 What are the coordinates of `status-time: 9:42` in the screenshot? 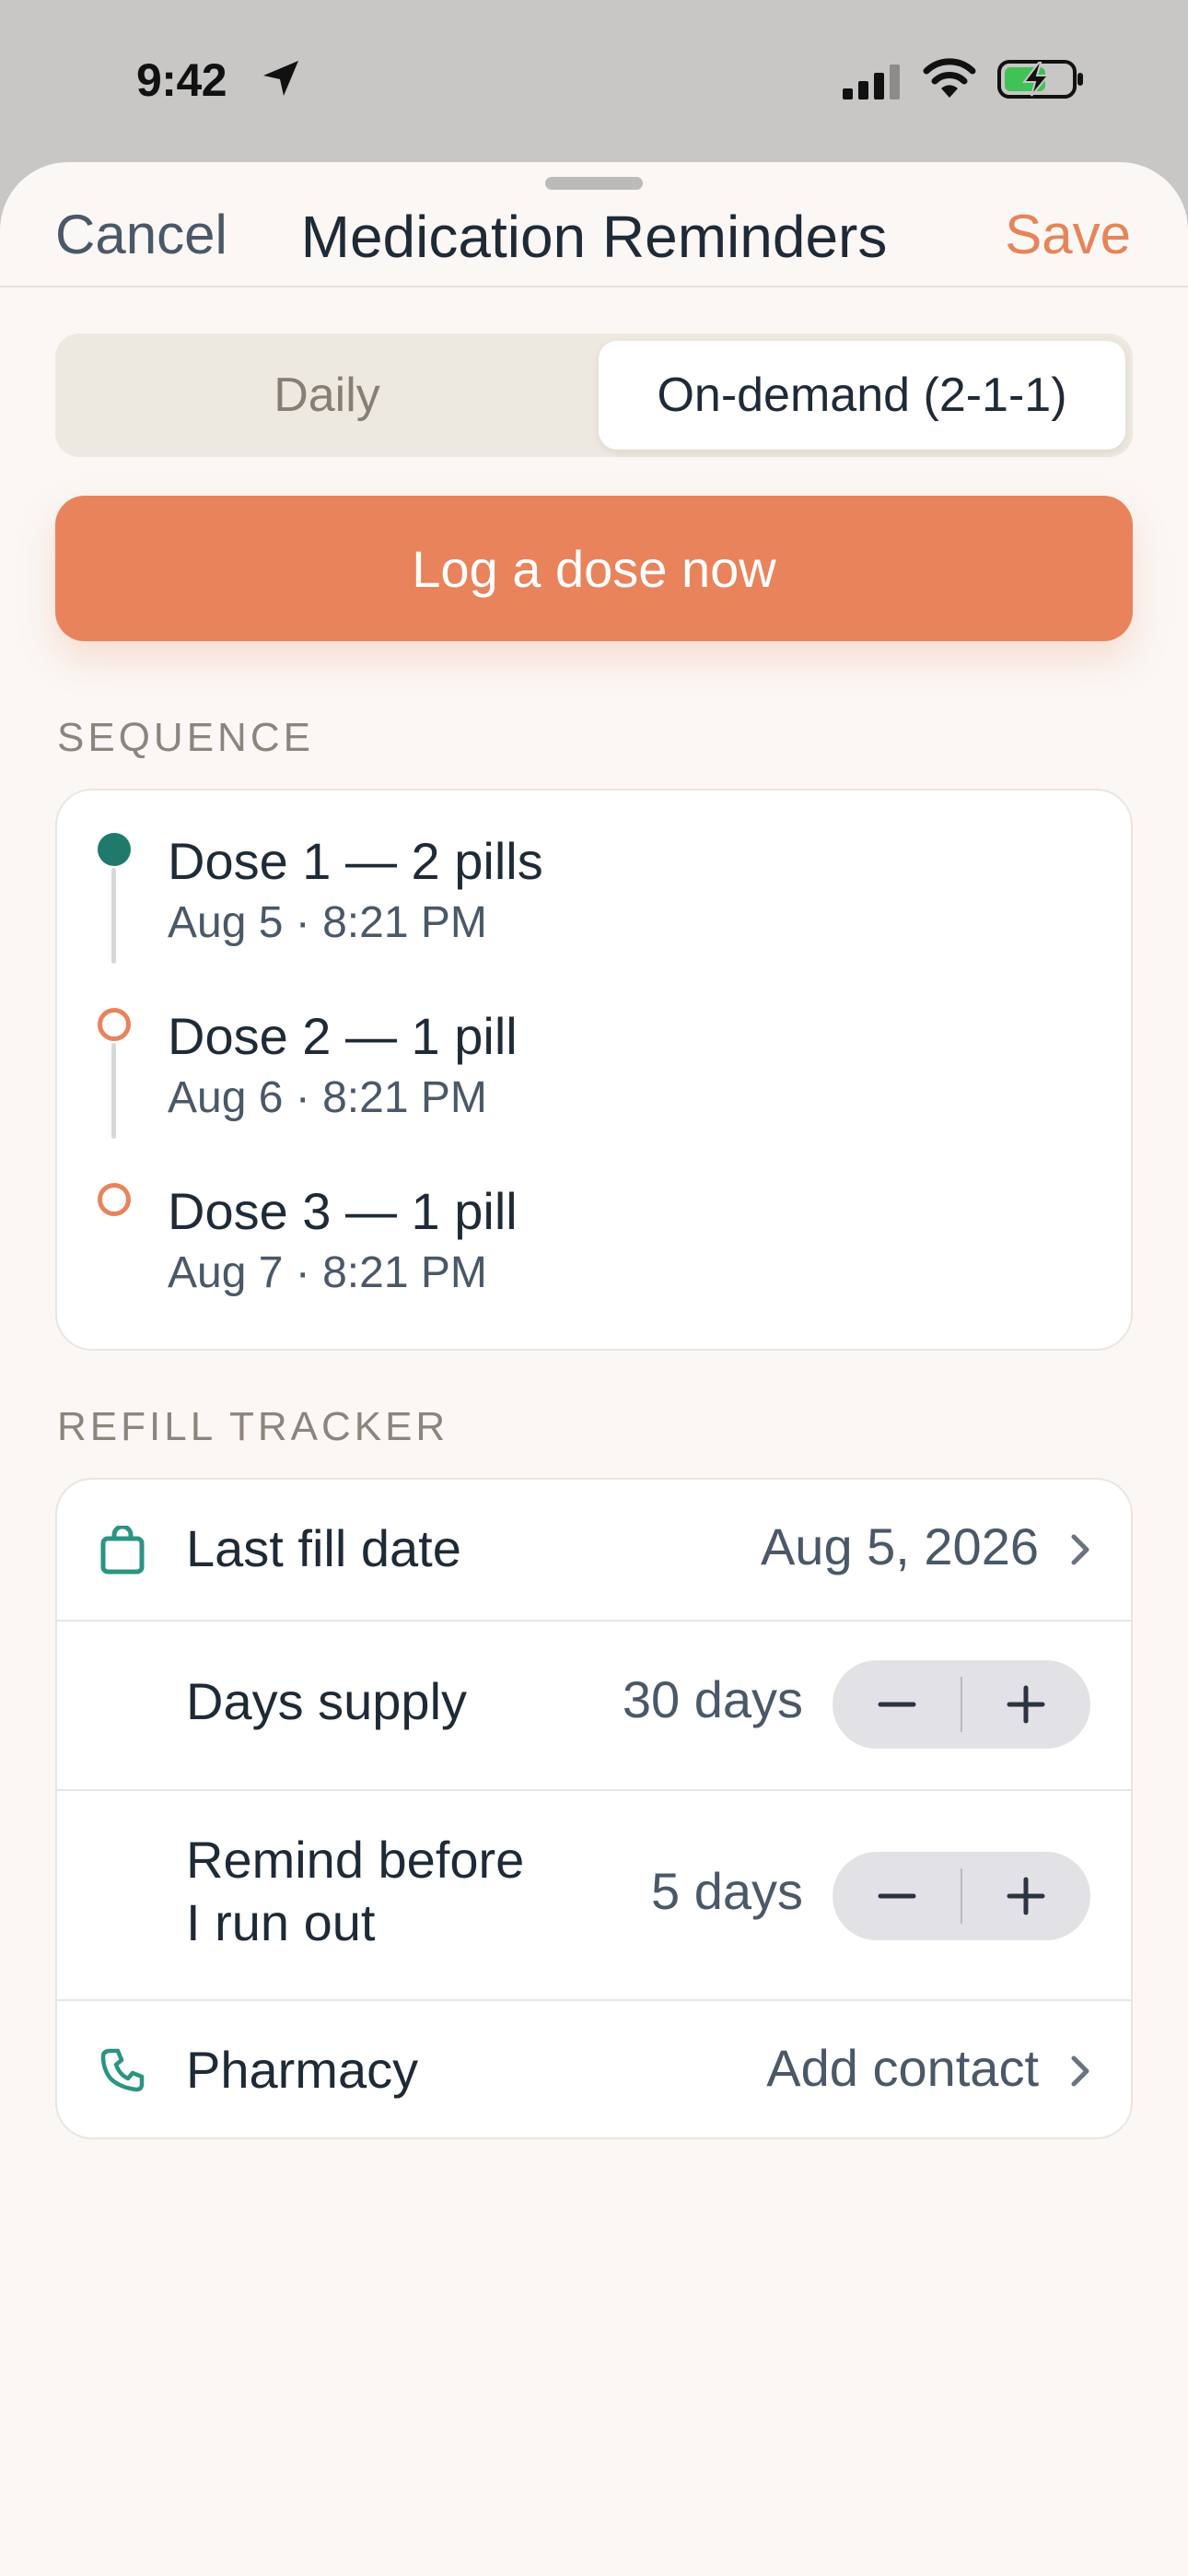 It's located at (181, 80).